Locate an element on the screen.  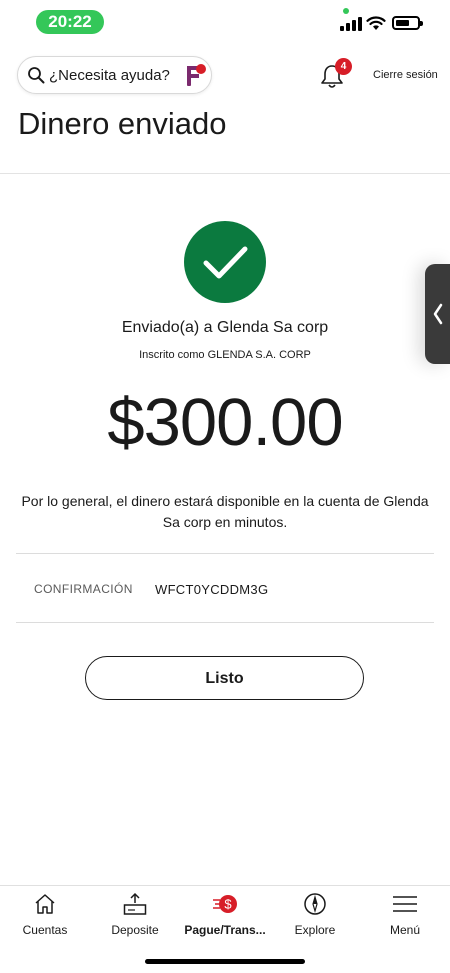
nav-label: Cuentas is located at coordinates (45, 930).